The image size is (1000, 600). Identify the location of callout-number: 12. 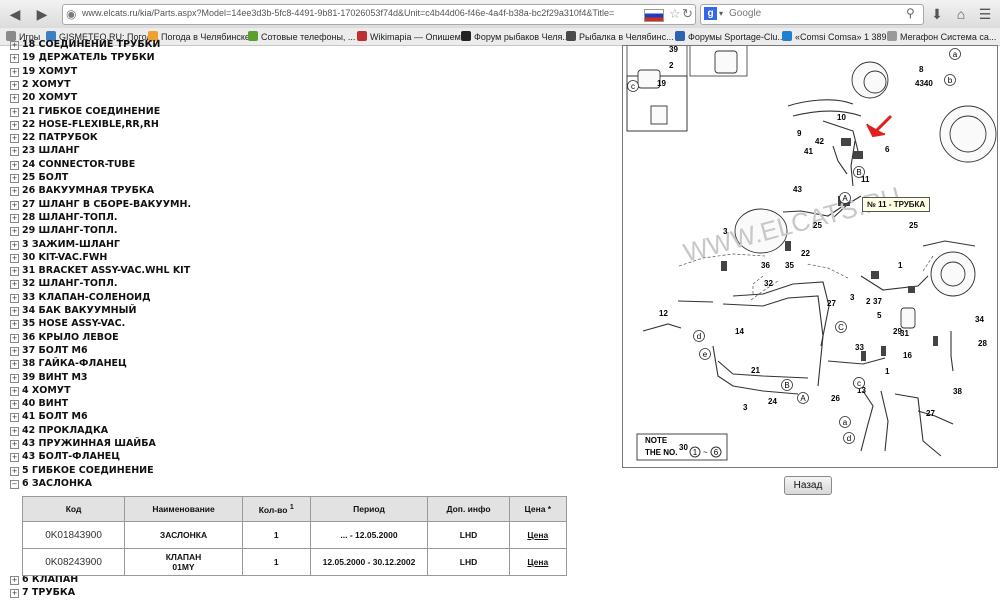
(663, 313).